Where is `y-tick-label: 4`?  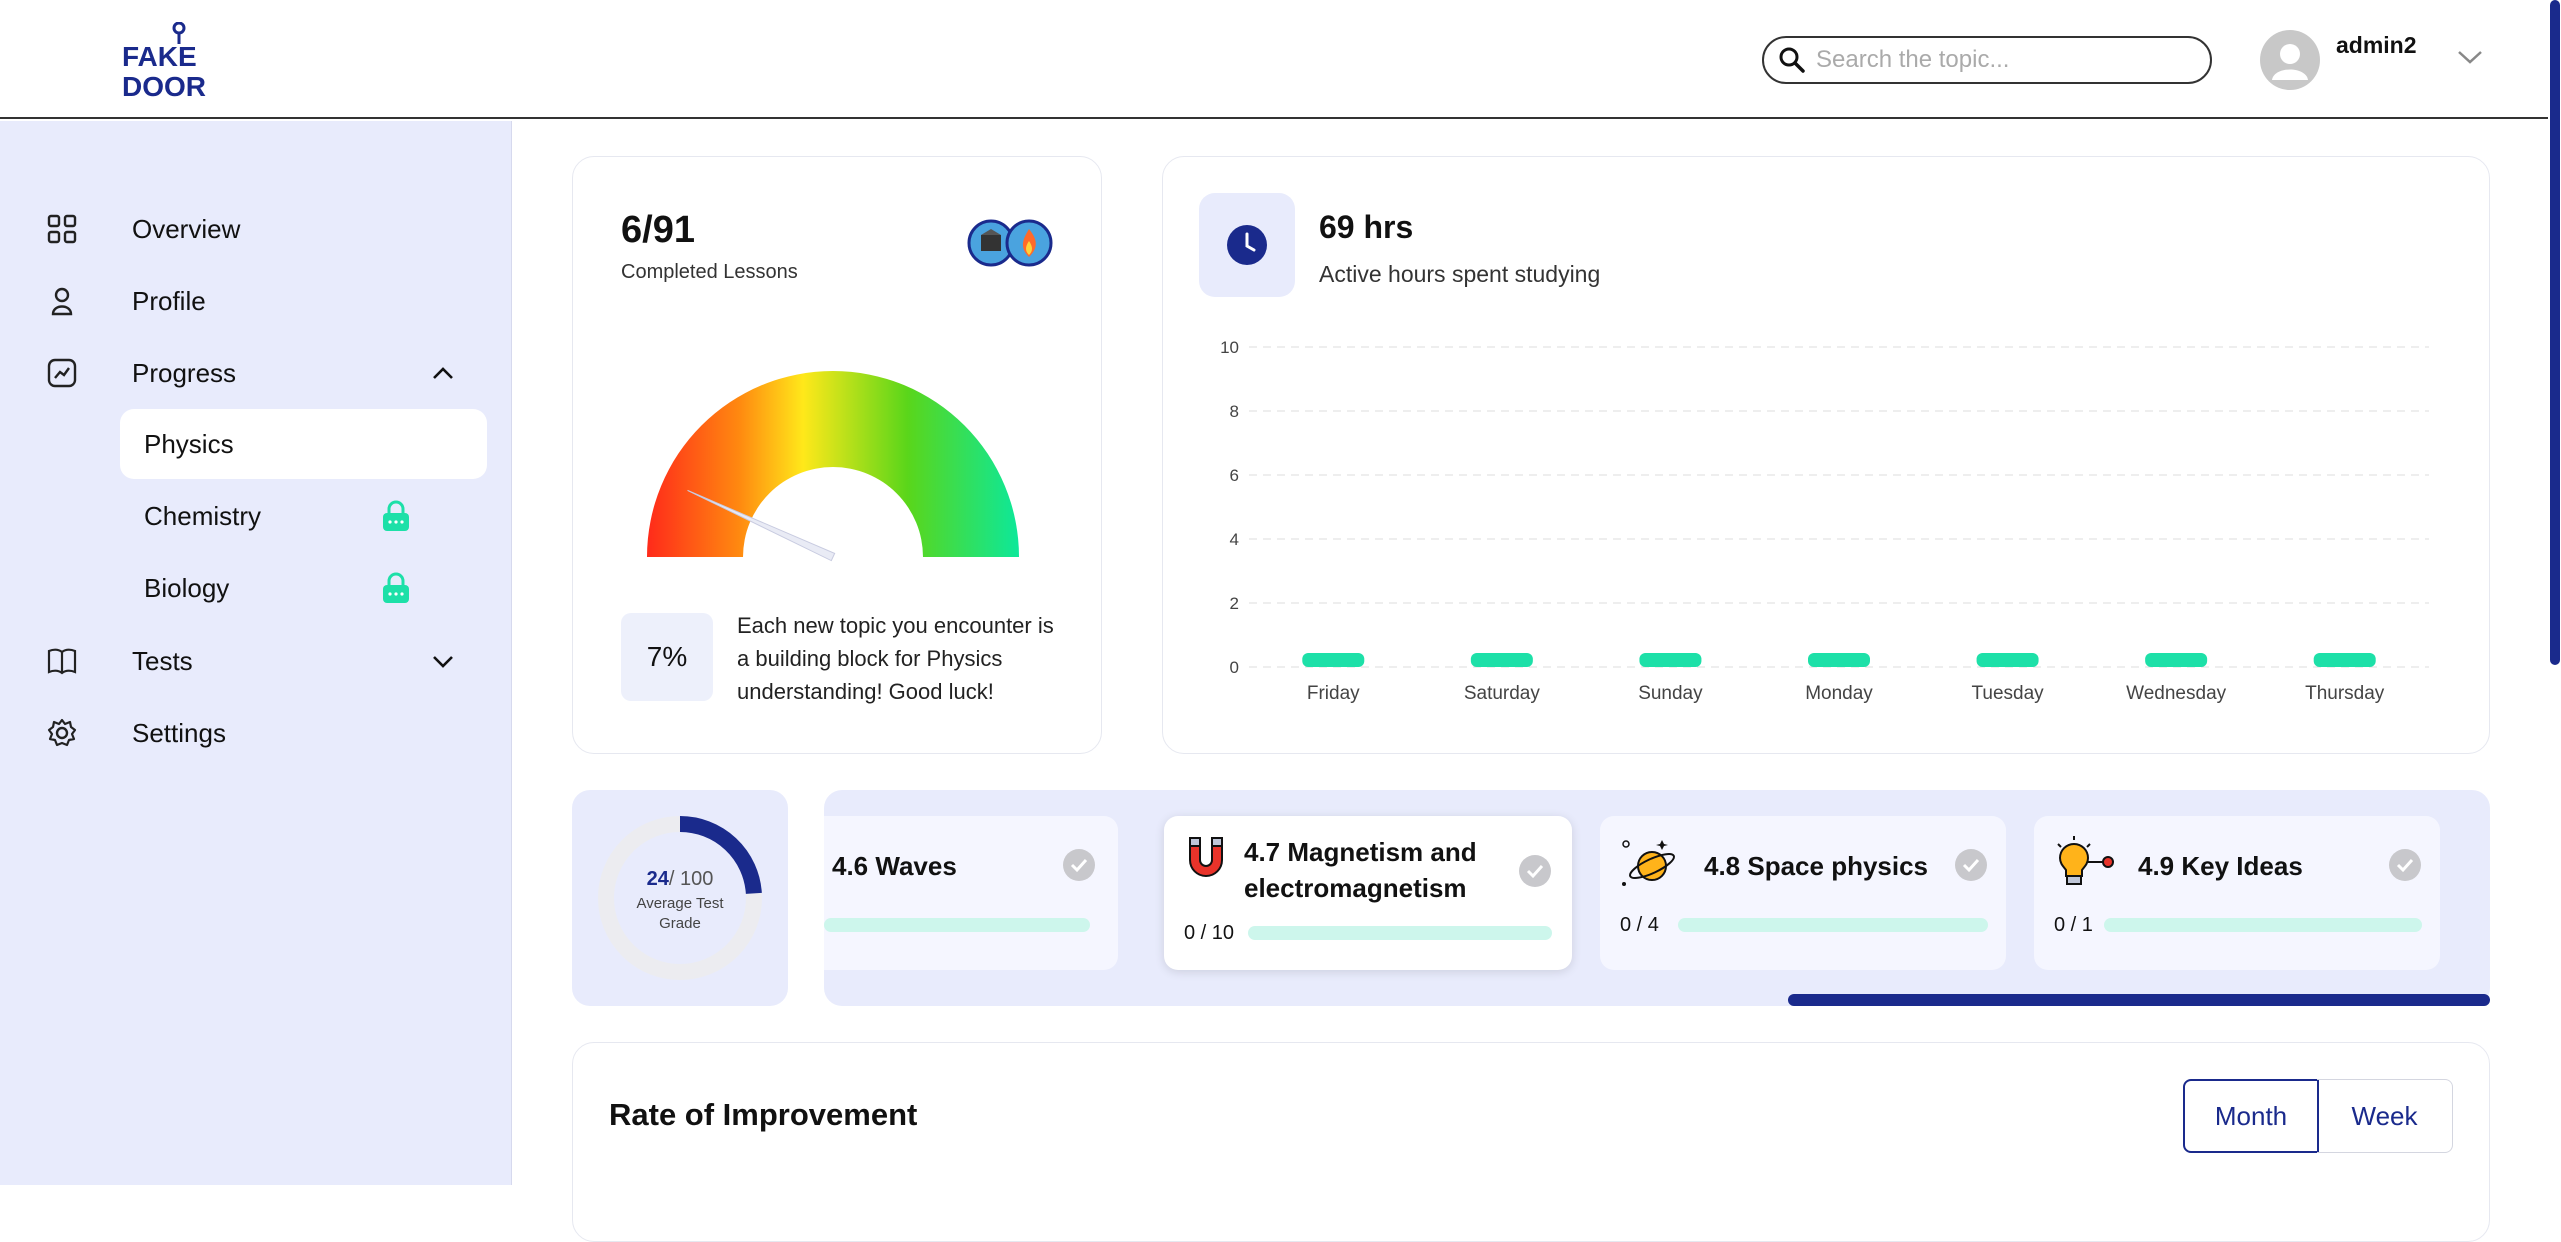 y-tick-label: 4 is located at coordinates (1234, 539).